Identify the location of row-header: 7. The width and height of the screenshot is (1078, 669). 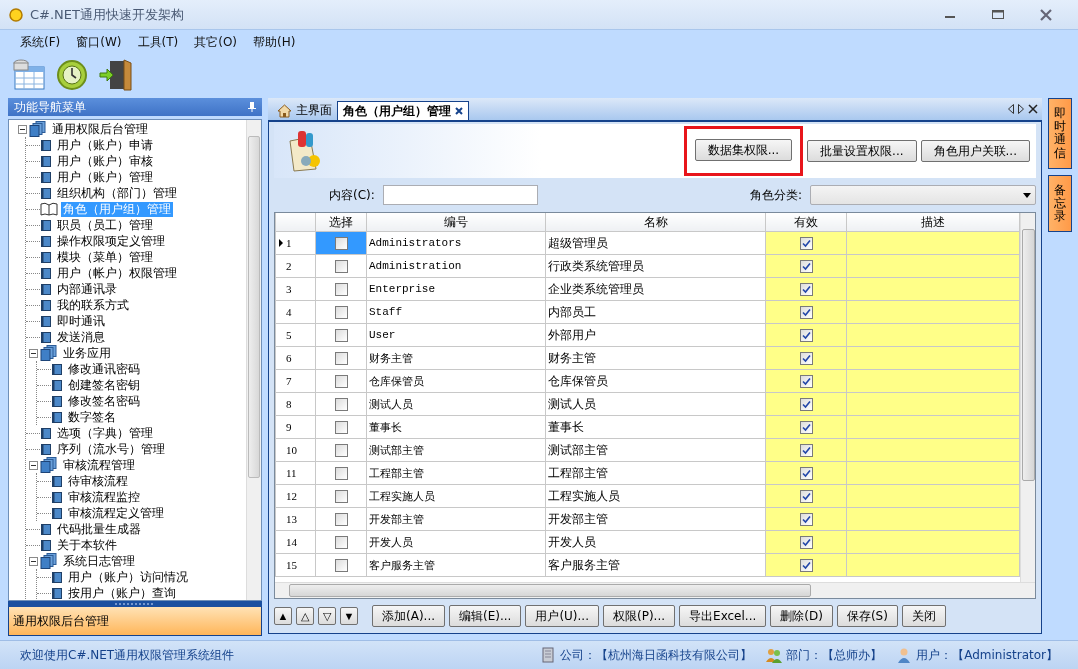
(295, 381).